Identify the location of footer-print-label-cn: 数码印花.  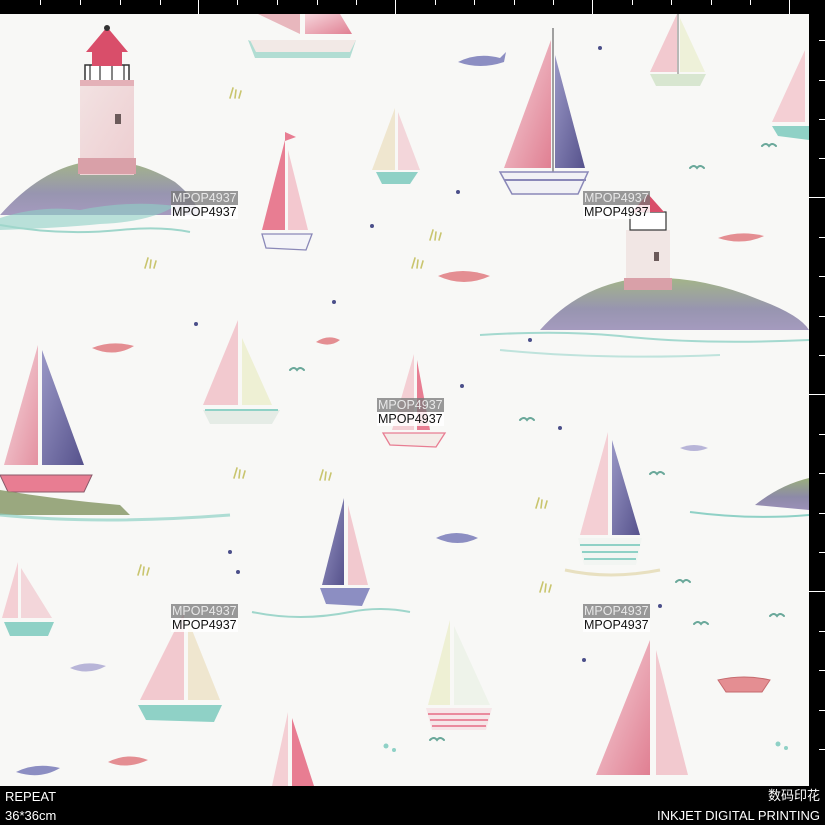
(793, 796).